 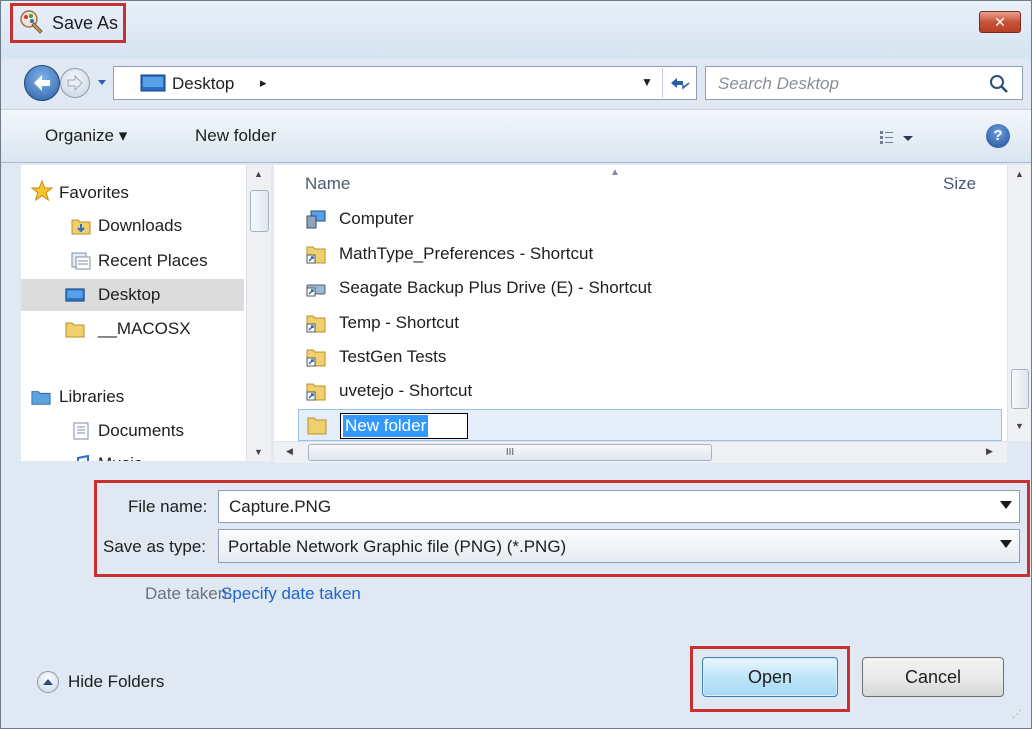 I want to click on nav-item-recent-places: Recent Places, so click(x=133, y=261).